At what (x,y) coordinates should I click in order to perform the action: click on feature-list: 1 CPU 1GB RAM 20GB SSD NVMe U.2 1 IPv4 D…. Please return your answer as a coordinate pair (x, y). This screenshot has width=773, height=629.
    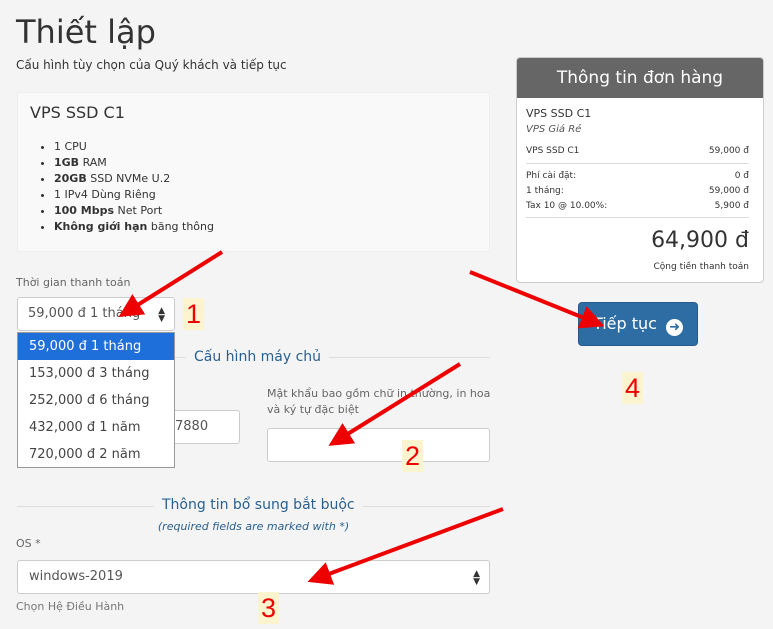
    Looking at the image, I should click on (122, 187).